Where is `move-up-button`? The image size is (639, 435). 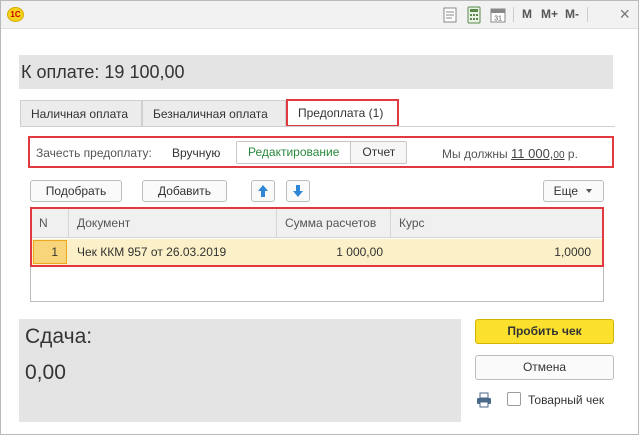
move-up-button is located at coordinates (263, 191).